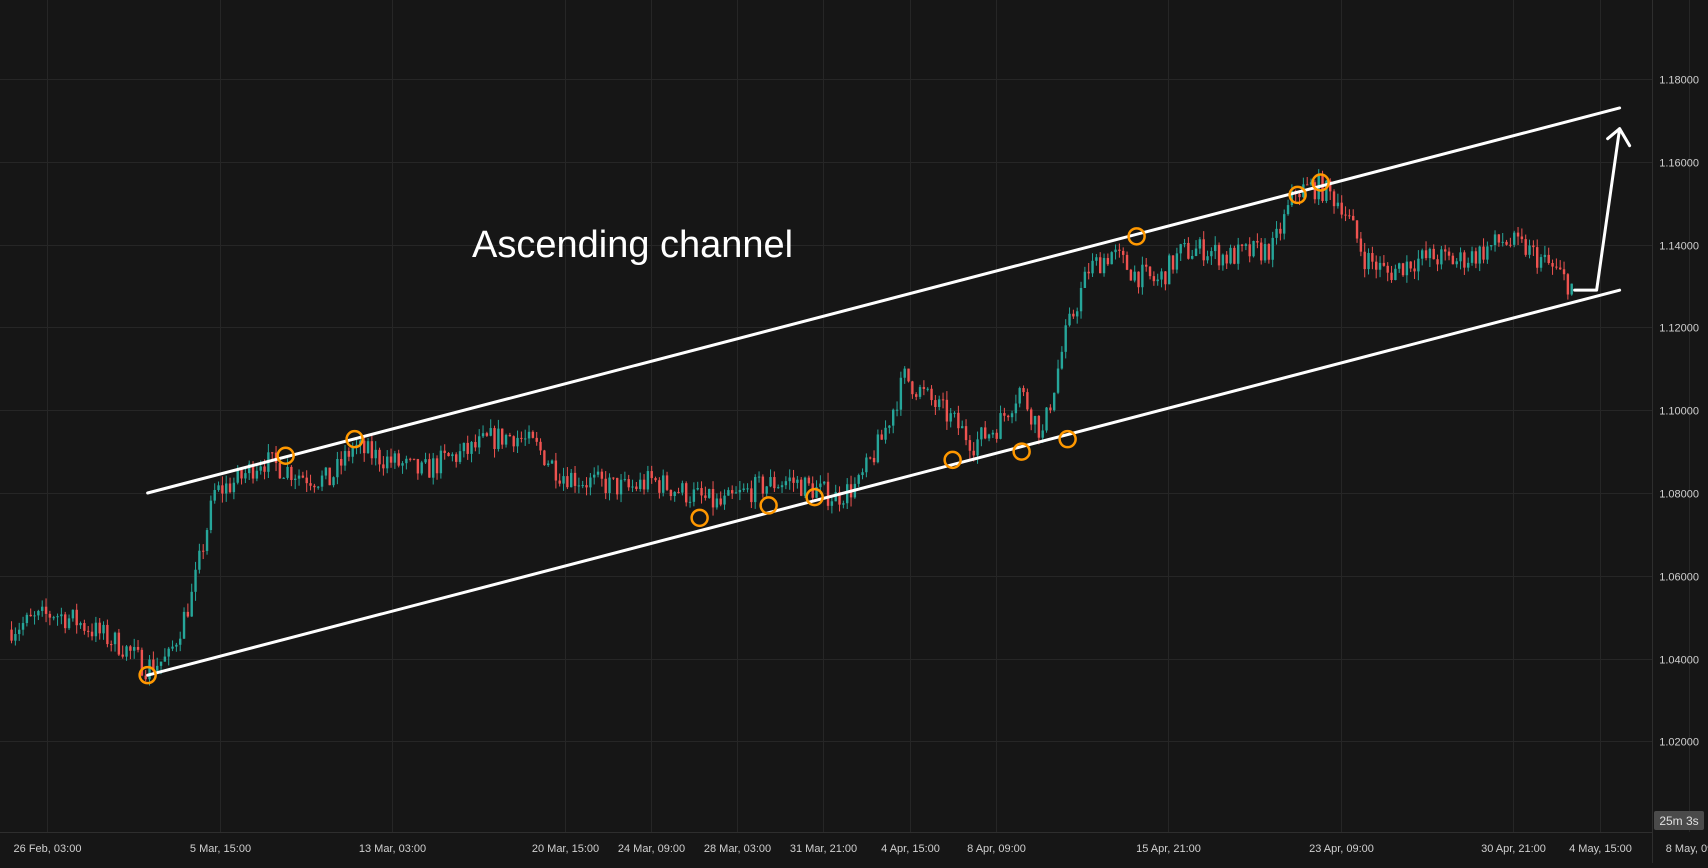 The height and width of the screenshot is (868, 1708). What do you see at coordinates (632, 245) in the screenshot?
I see `channel-annotation: Ascending channel` at bounding box center [632, 245].